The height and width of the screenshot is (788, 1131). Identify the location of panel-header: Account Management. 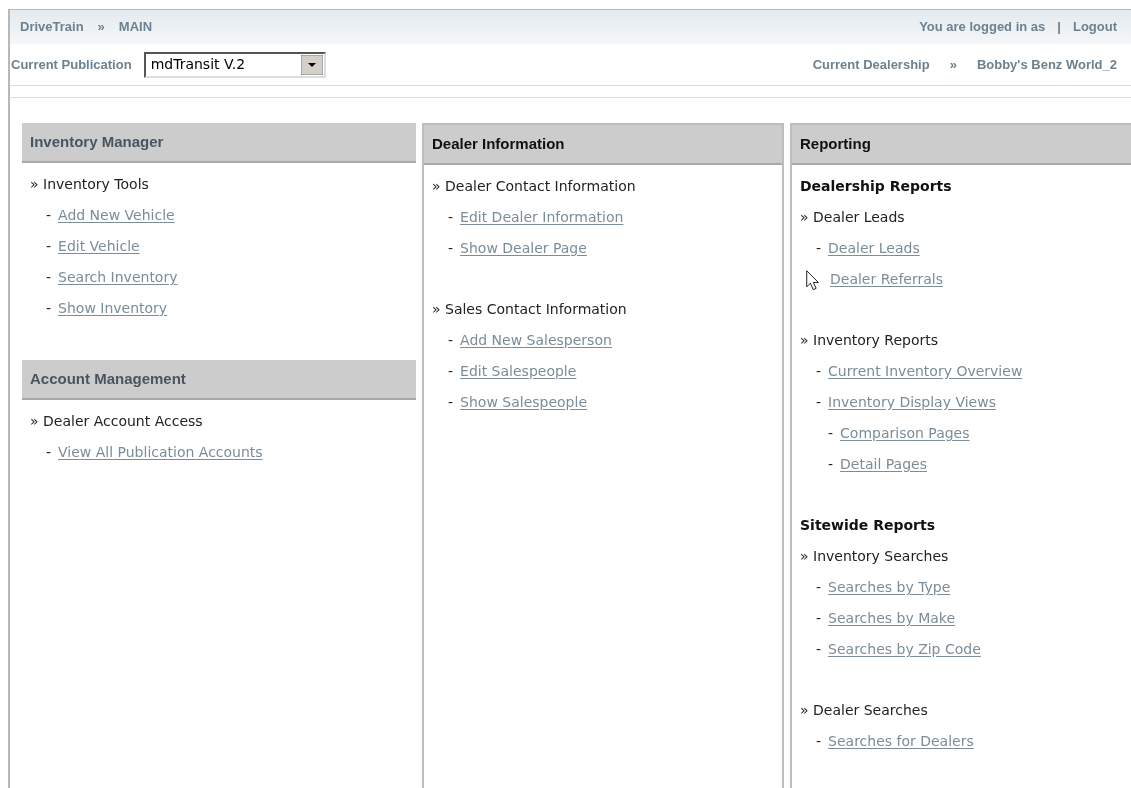
(219, 380).